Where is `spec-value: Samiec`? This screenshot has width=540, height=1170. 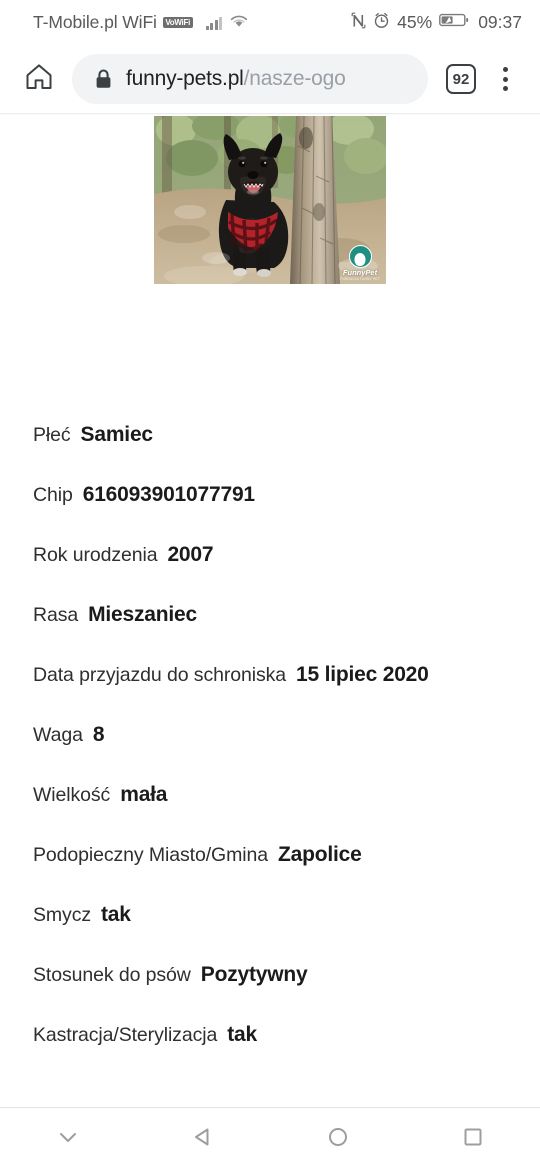
spec-value: Samiec is located at coordinates (117, 434).